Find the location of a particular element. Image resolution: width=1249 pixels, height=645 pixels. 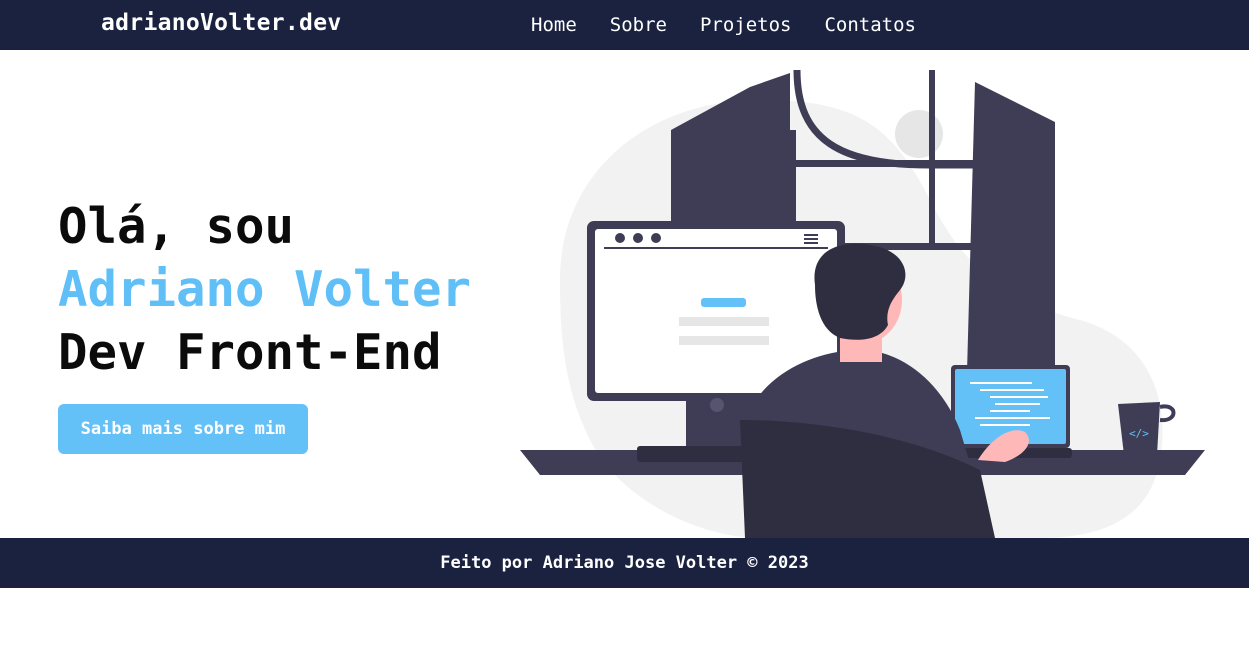

mug-code-label: </> is located at coordinates (1139, 433).